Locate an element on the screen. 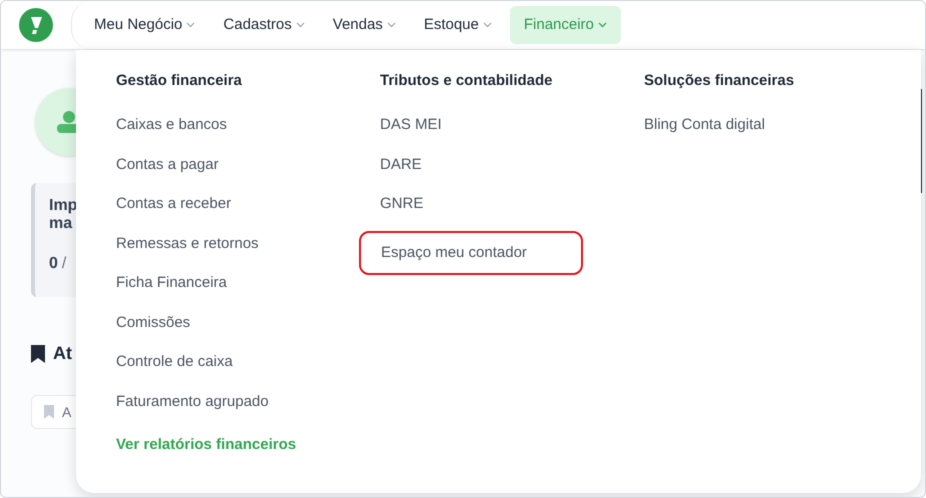  menu-item: DARE is located at coordinates (401, 174).